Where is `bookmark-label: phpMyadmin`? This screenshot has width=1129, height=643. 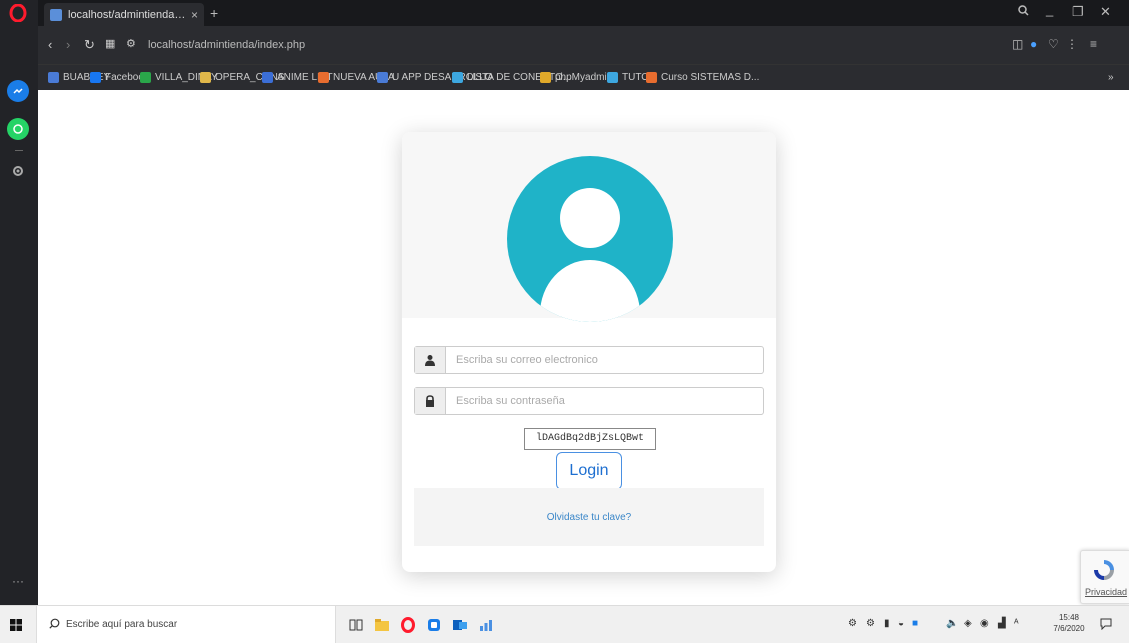
bookmark-label: phpMyadmin is located at coordinates (584, 77).